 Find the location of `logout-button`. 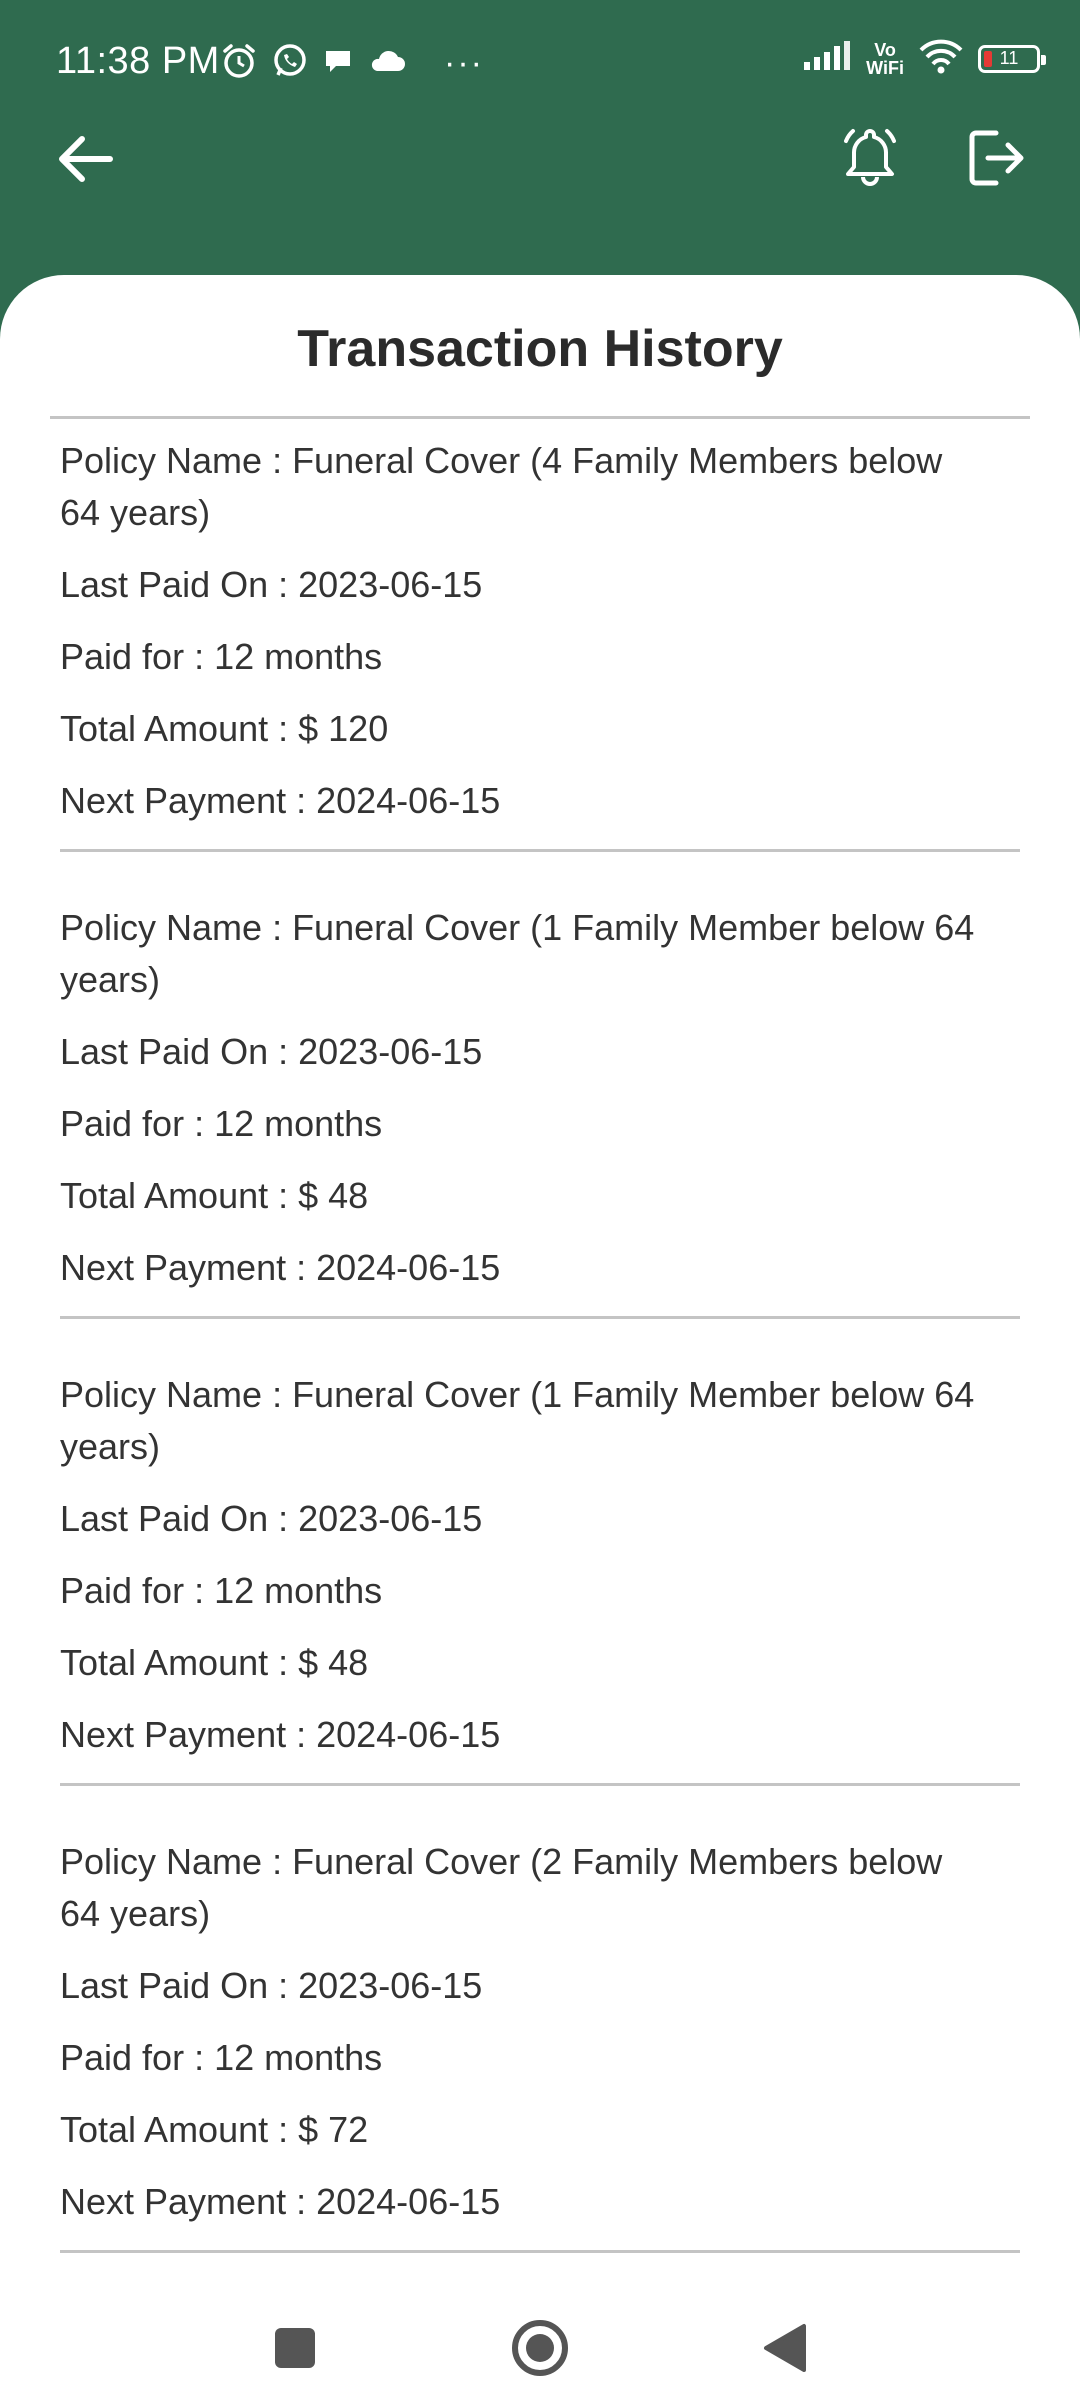

logout-button is located at coordinates (995, 160).